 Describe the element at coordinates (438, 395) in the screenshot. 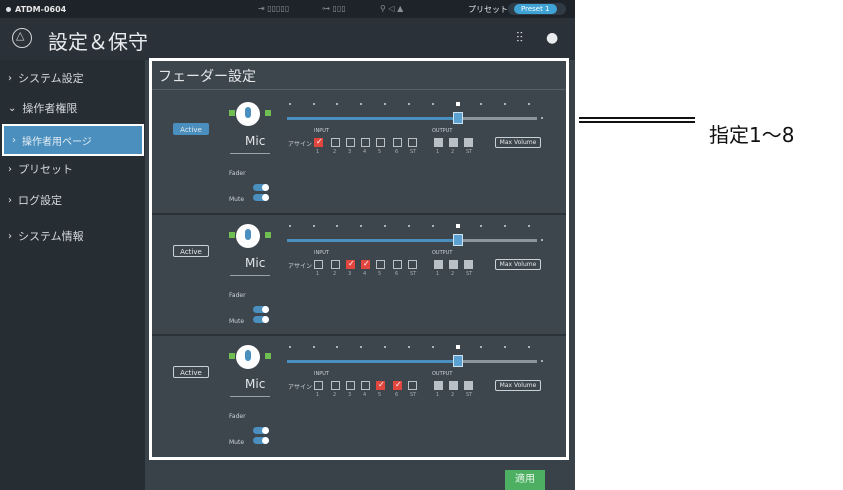

I see `output-number: 1` at that location.